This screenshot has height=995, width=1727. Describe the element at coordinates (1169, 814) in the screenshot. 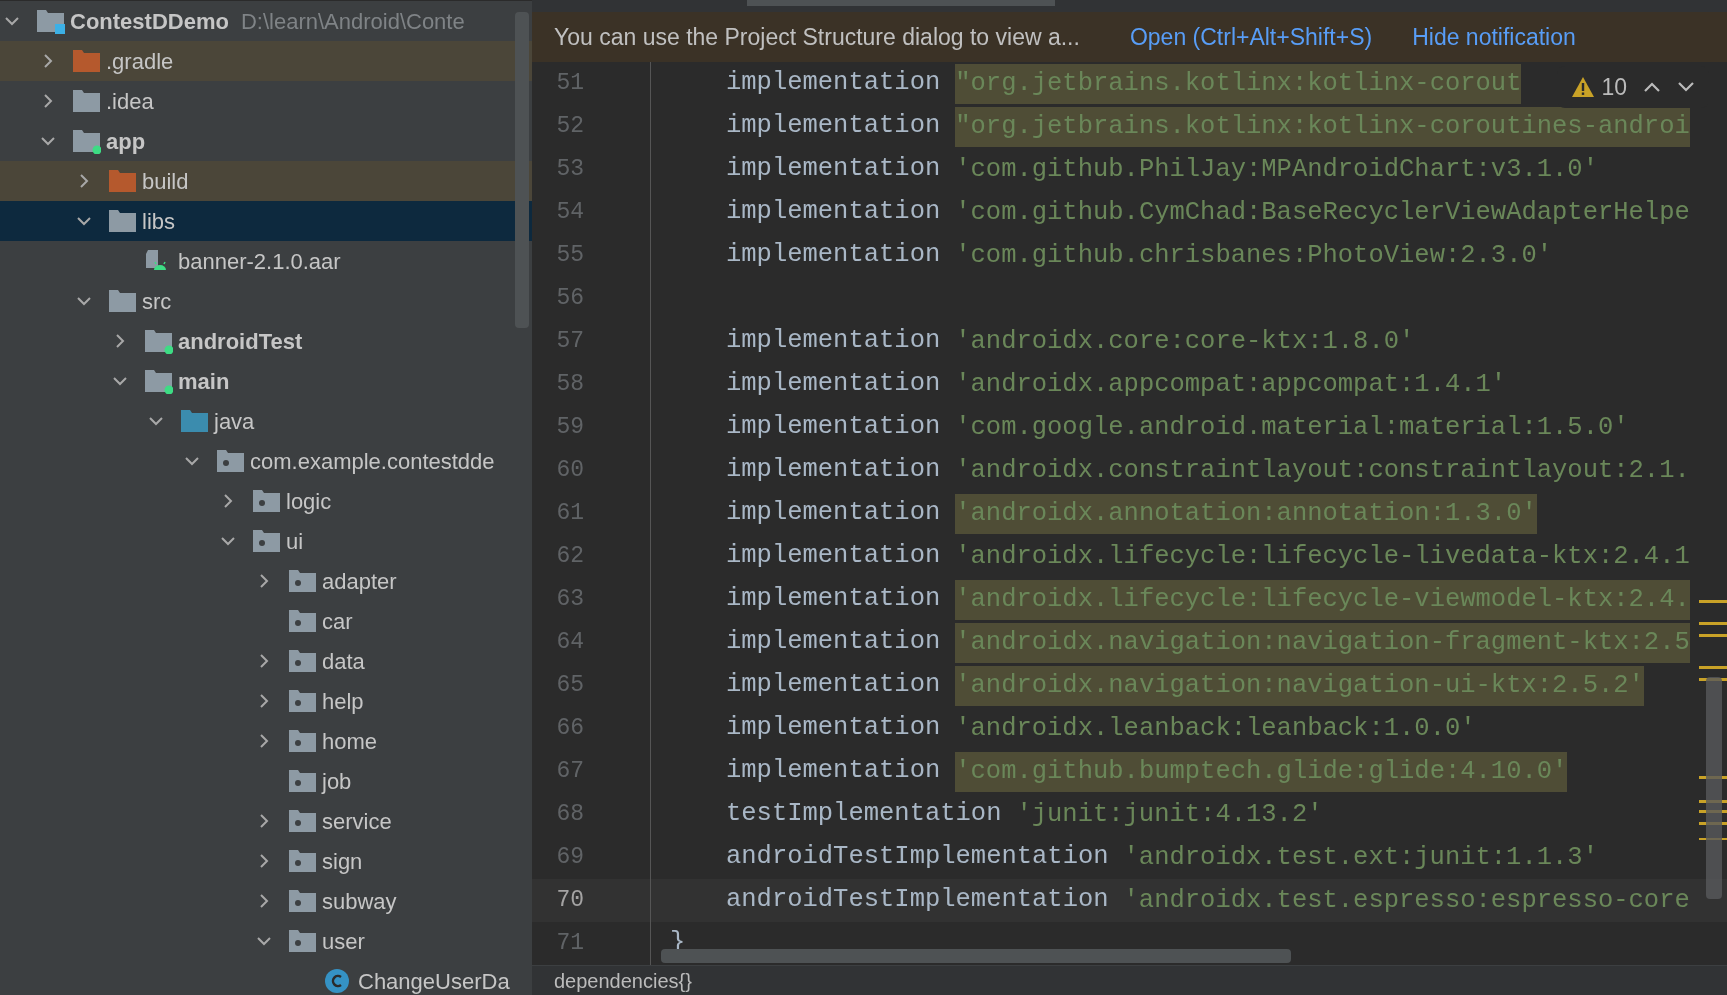

I see `code-string: 'junit:junit:4.13.2'` at that location.